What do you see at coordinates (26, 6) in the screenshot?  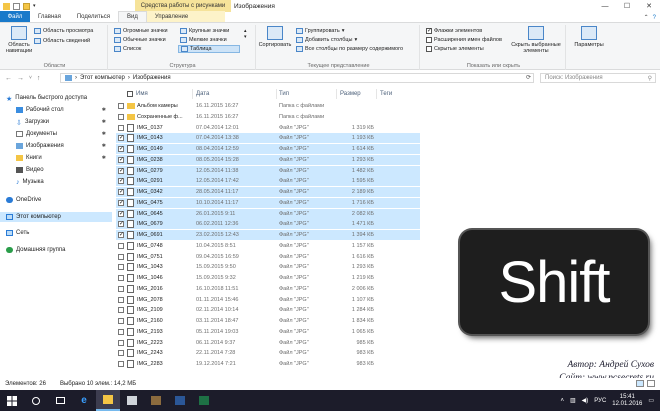 I see `new-folder-icon` at bounding box center [26, 6].